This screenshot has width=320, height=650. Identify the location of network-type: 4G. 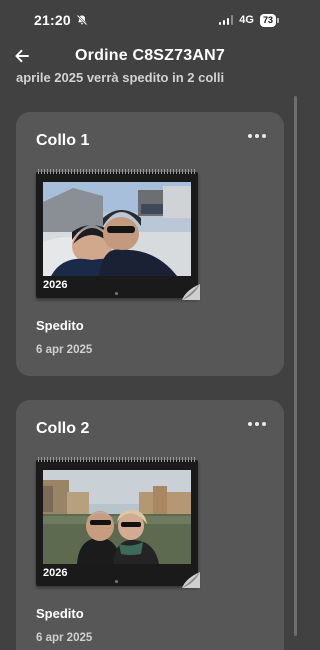
(246, 20).